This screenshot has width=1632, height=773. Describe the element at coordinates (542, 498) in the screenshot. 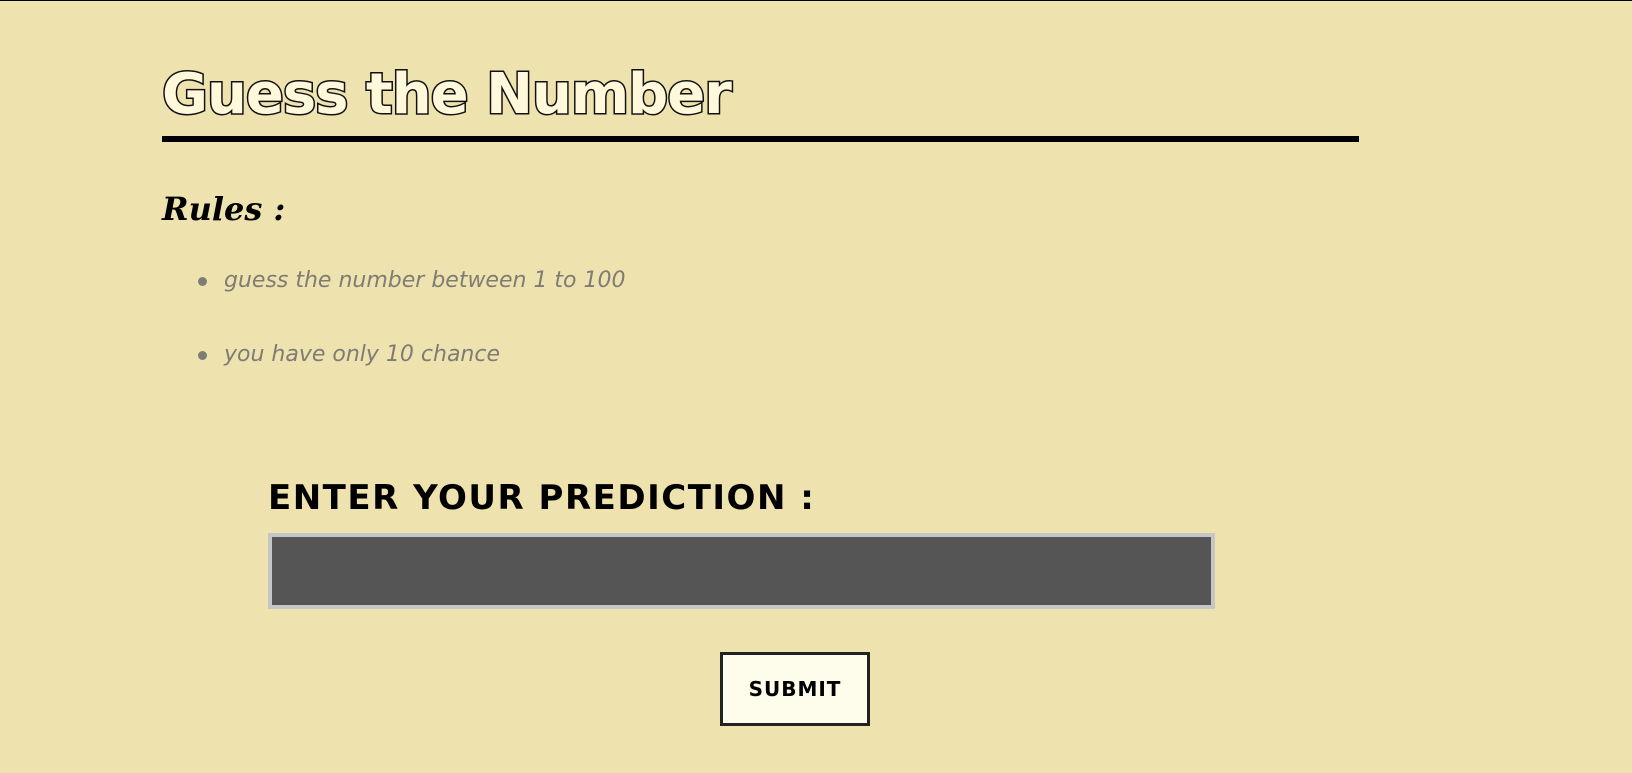

I see `prediction-label: ENTER YOUR PREDICTION :` at that location.